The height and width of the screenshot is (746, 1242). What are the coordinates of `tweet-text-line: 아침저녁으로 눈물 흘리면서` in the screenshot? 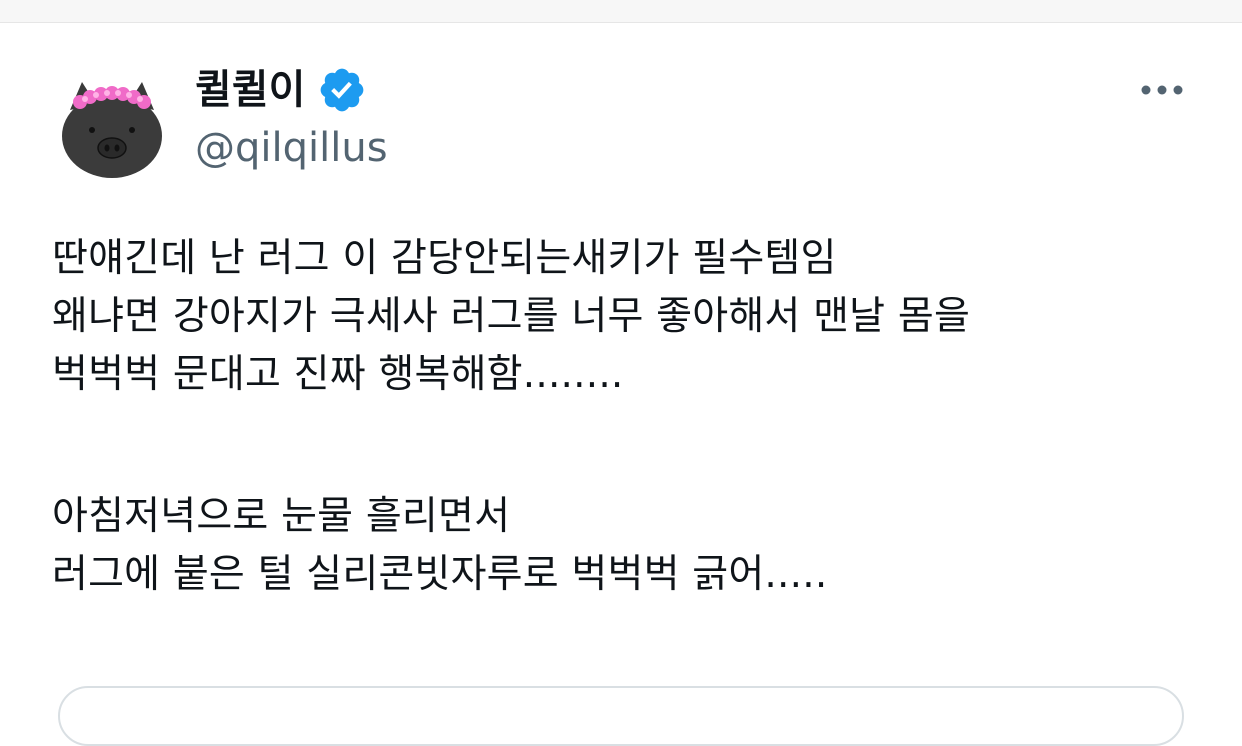 It's located at (281, 516).